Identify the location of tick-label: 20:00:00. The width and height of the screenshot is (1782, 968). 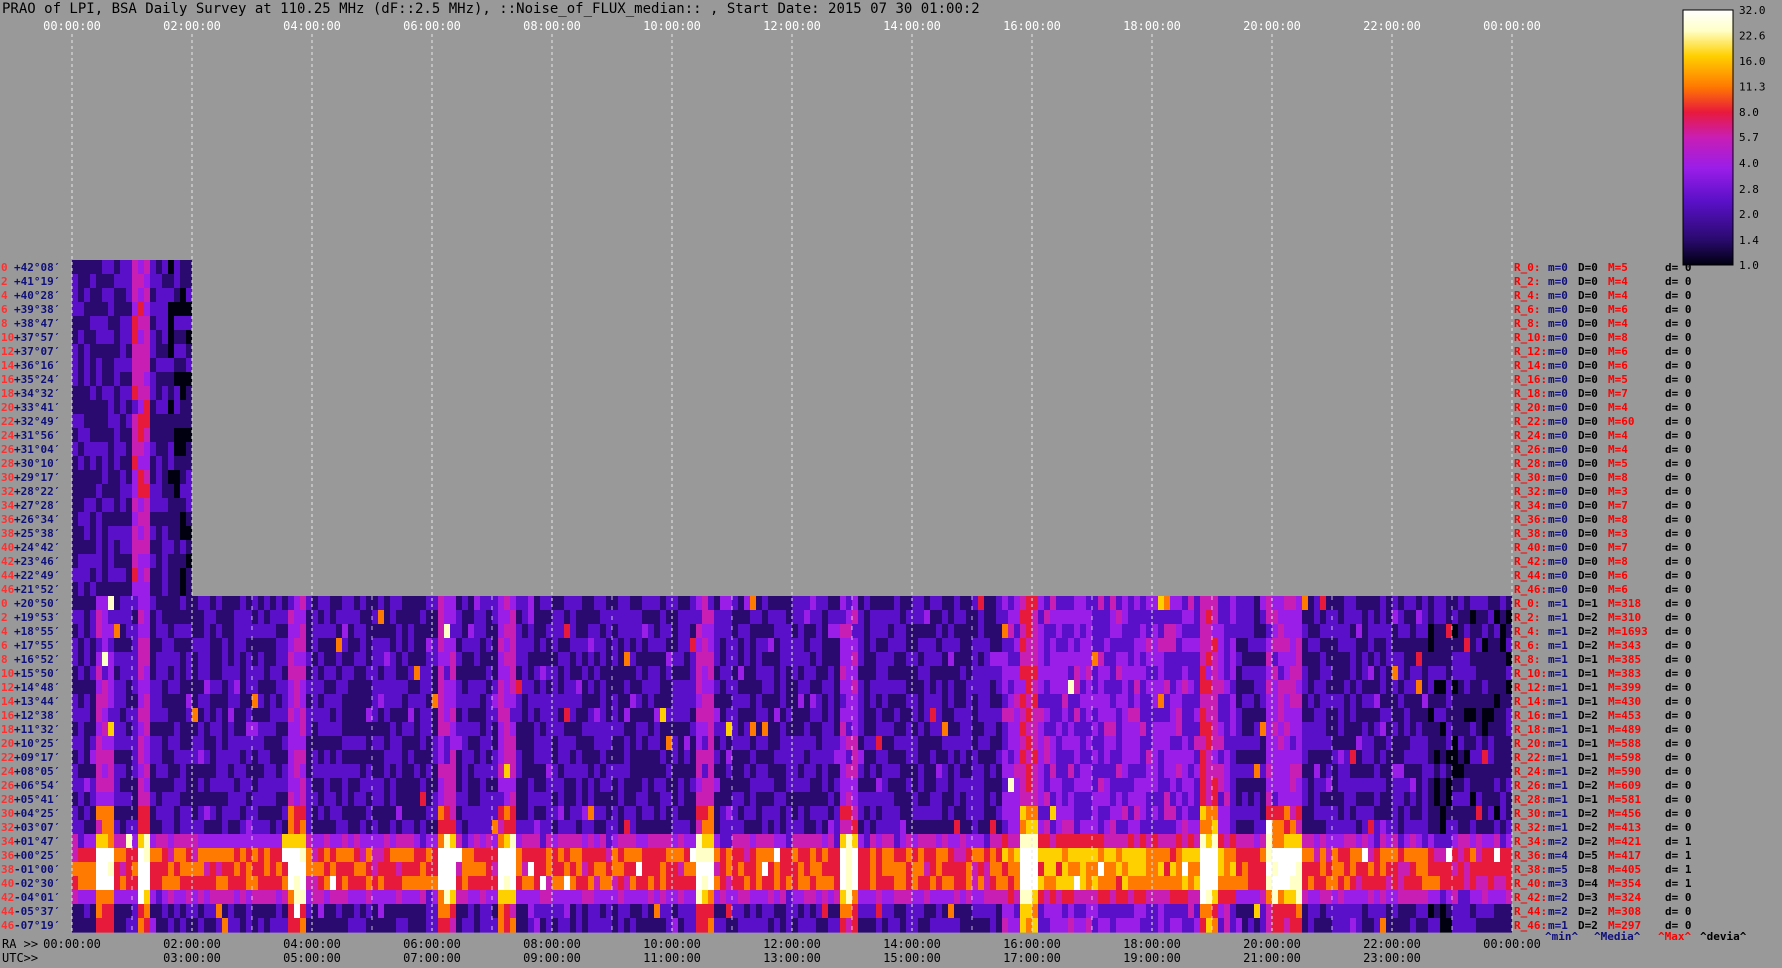
(1272, 26).